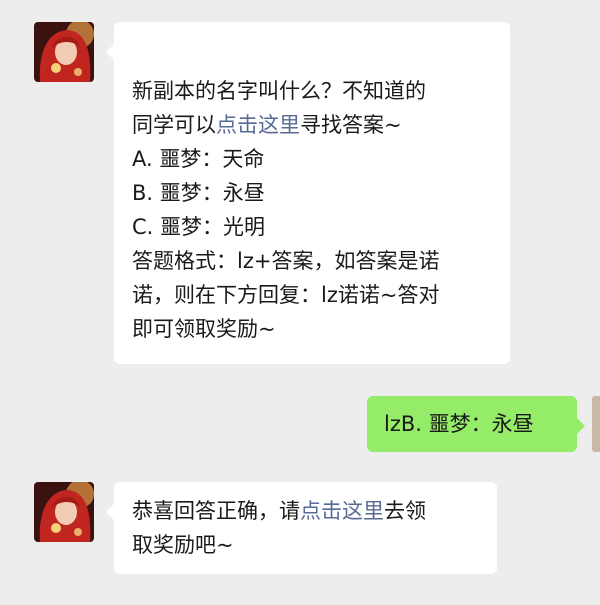 This screenshot has height=605, width=600. What do you see at coordinates (351, 125) in the screenshot?
I see `message-text: 寻找答案~` at bounding box center [351, 125].